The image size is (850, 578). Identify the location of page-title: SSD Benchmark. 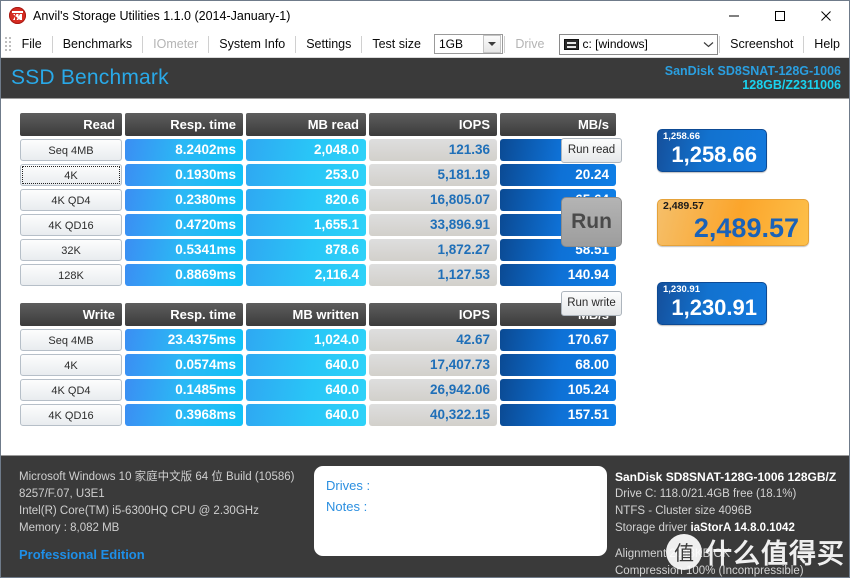
(90, 77).